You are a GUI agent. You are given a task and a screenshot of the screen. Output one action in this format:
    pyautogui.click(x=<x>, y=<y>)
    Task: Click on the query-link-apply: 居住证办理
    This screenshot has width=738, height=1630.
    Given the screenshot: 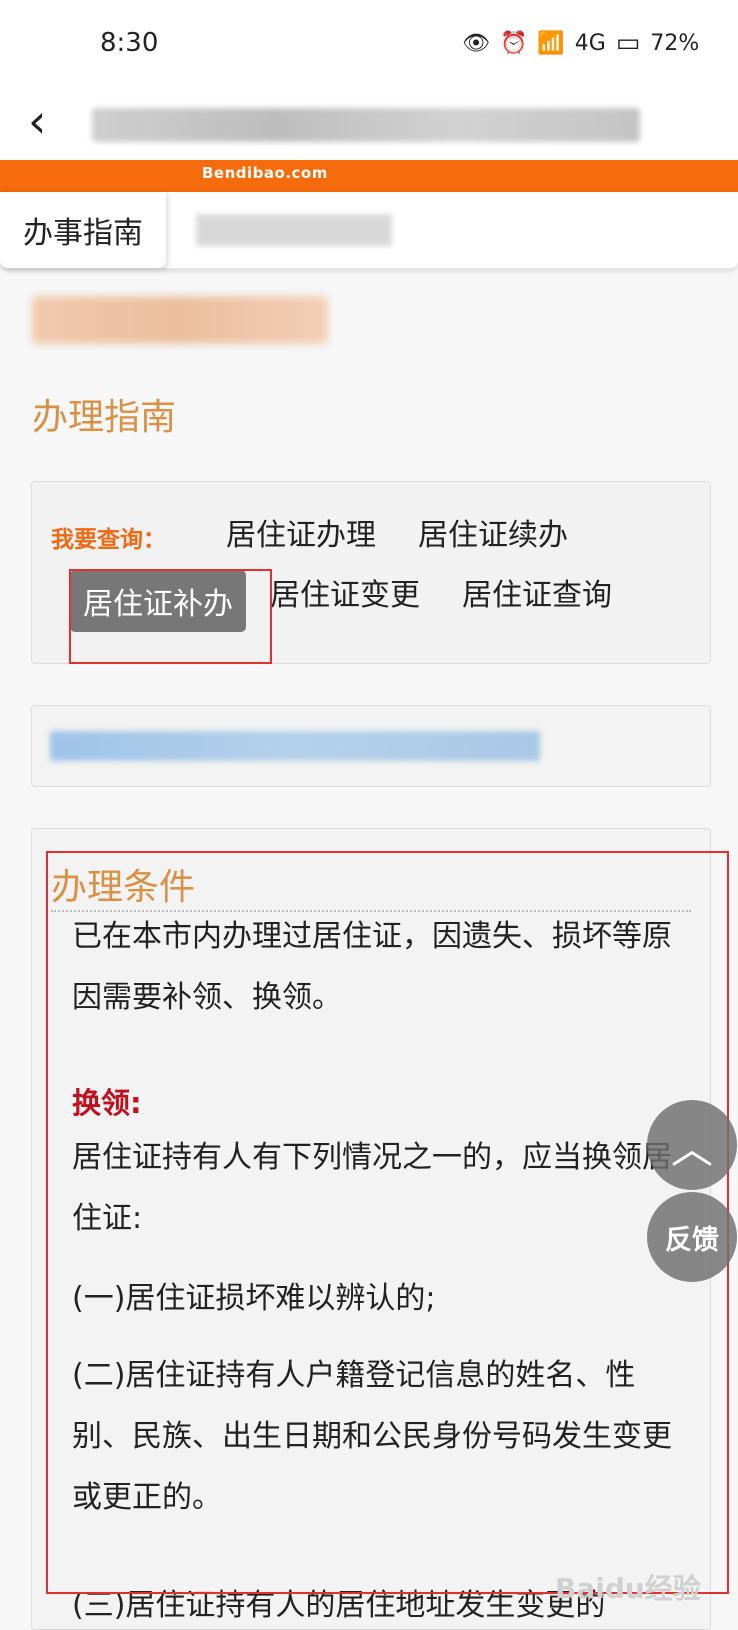 What is the action you would take?
    pyautogui.click(x=301, y=532)
    